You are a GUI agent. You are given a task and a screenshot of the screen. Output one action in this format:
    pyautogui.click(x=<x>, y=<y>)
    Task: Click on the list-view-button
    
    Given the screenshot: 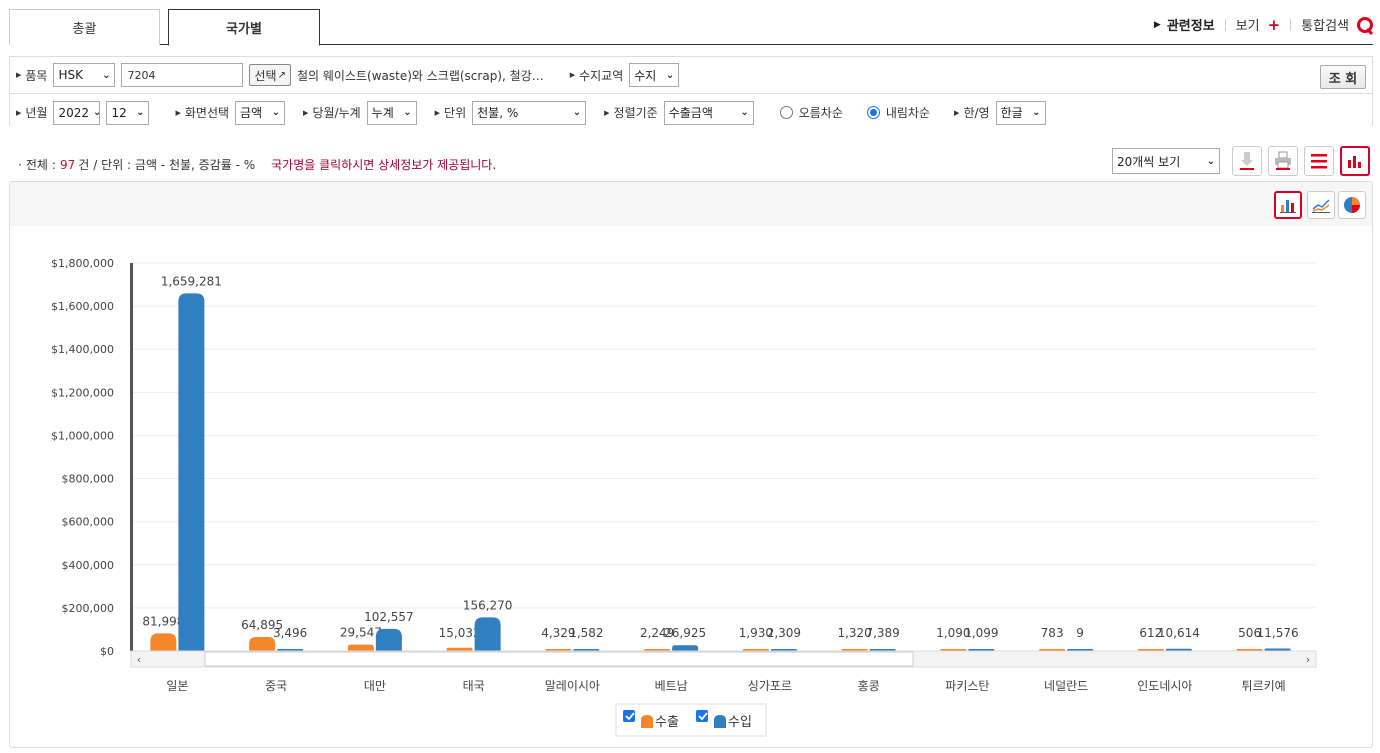 What is the action you would take?
    pyautogui.click(x=1319, y=161)
    